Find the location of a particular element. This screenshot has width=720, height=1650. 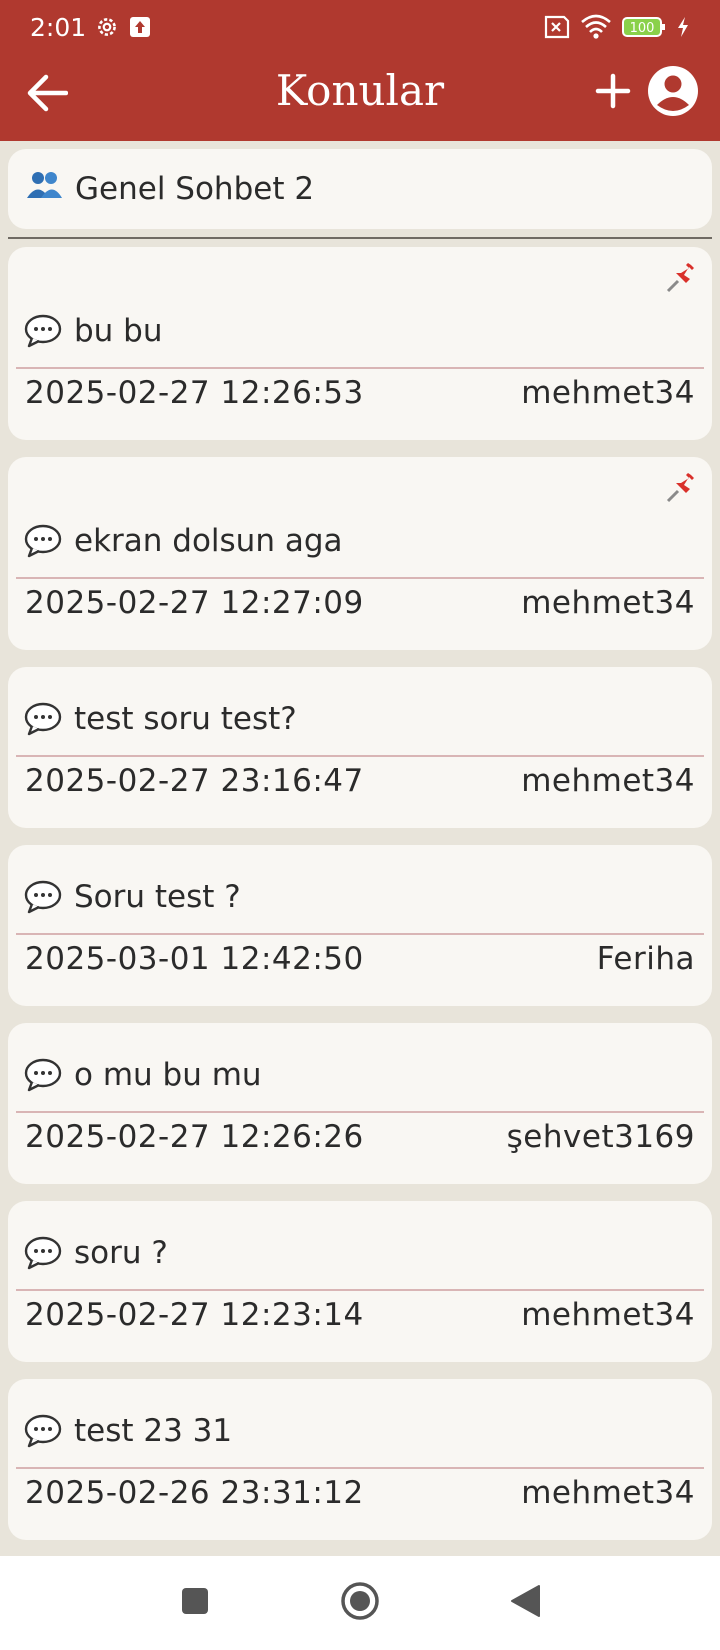

topic-date: 2025-02-27 12:26:53 is located at coordinates (194, 393).